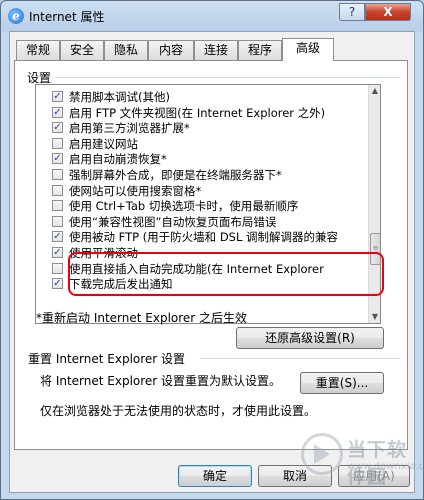 The width and height of the screenshot is (424, 500). What do you see at coordinates (38, 50) in the screenshot?
I see `tab-general: 常规` at bounding box center [38, 50].